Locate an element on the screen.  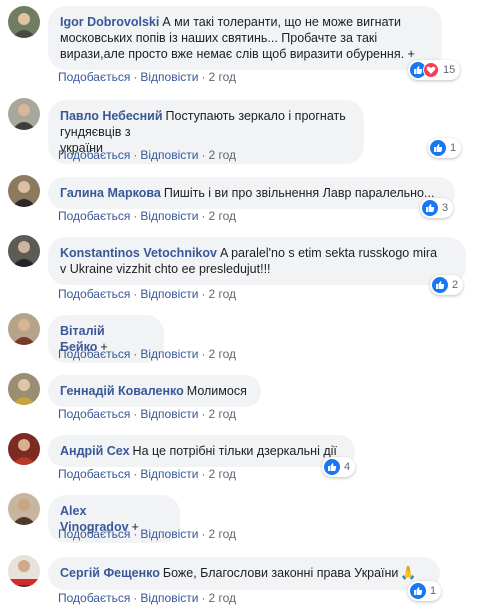
reaction-count: 3 is located at coordinates (437, 208).